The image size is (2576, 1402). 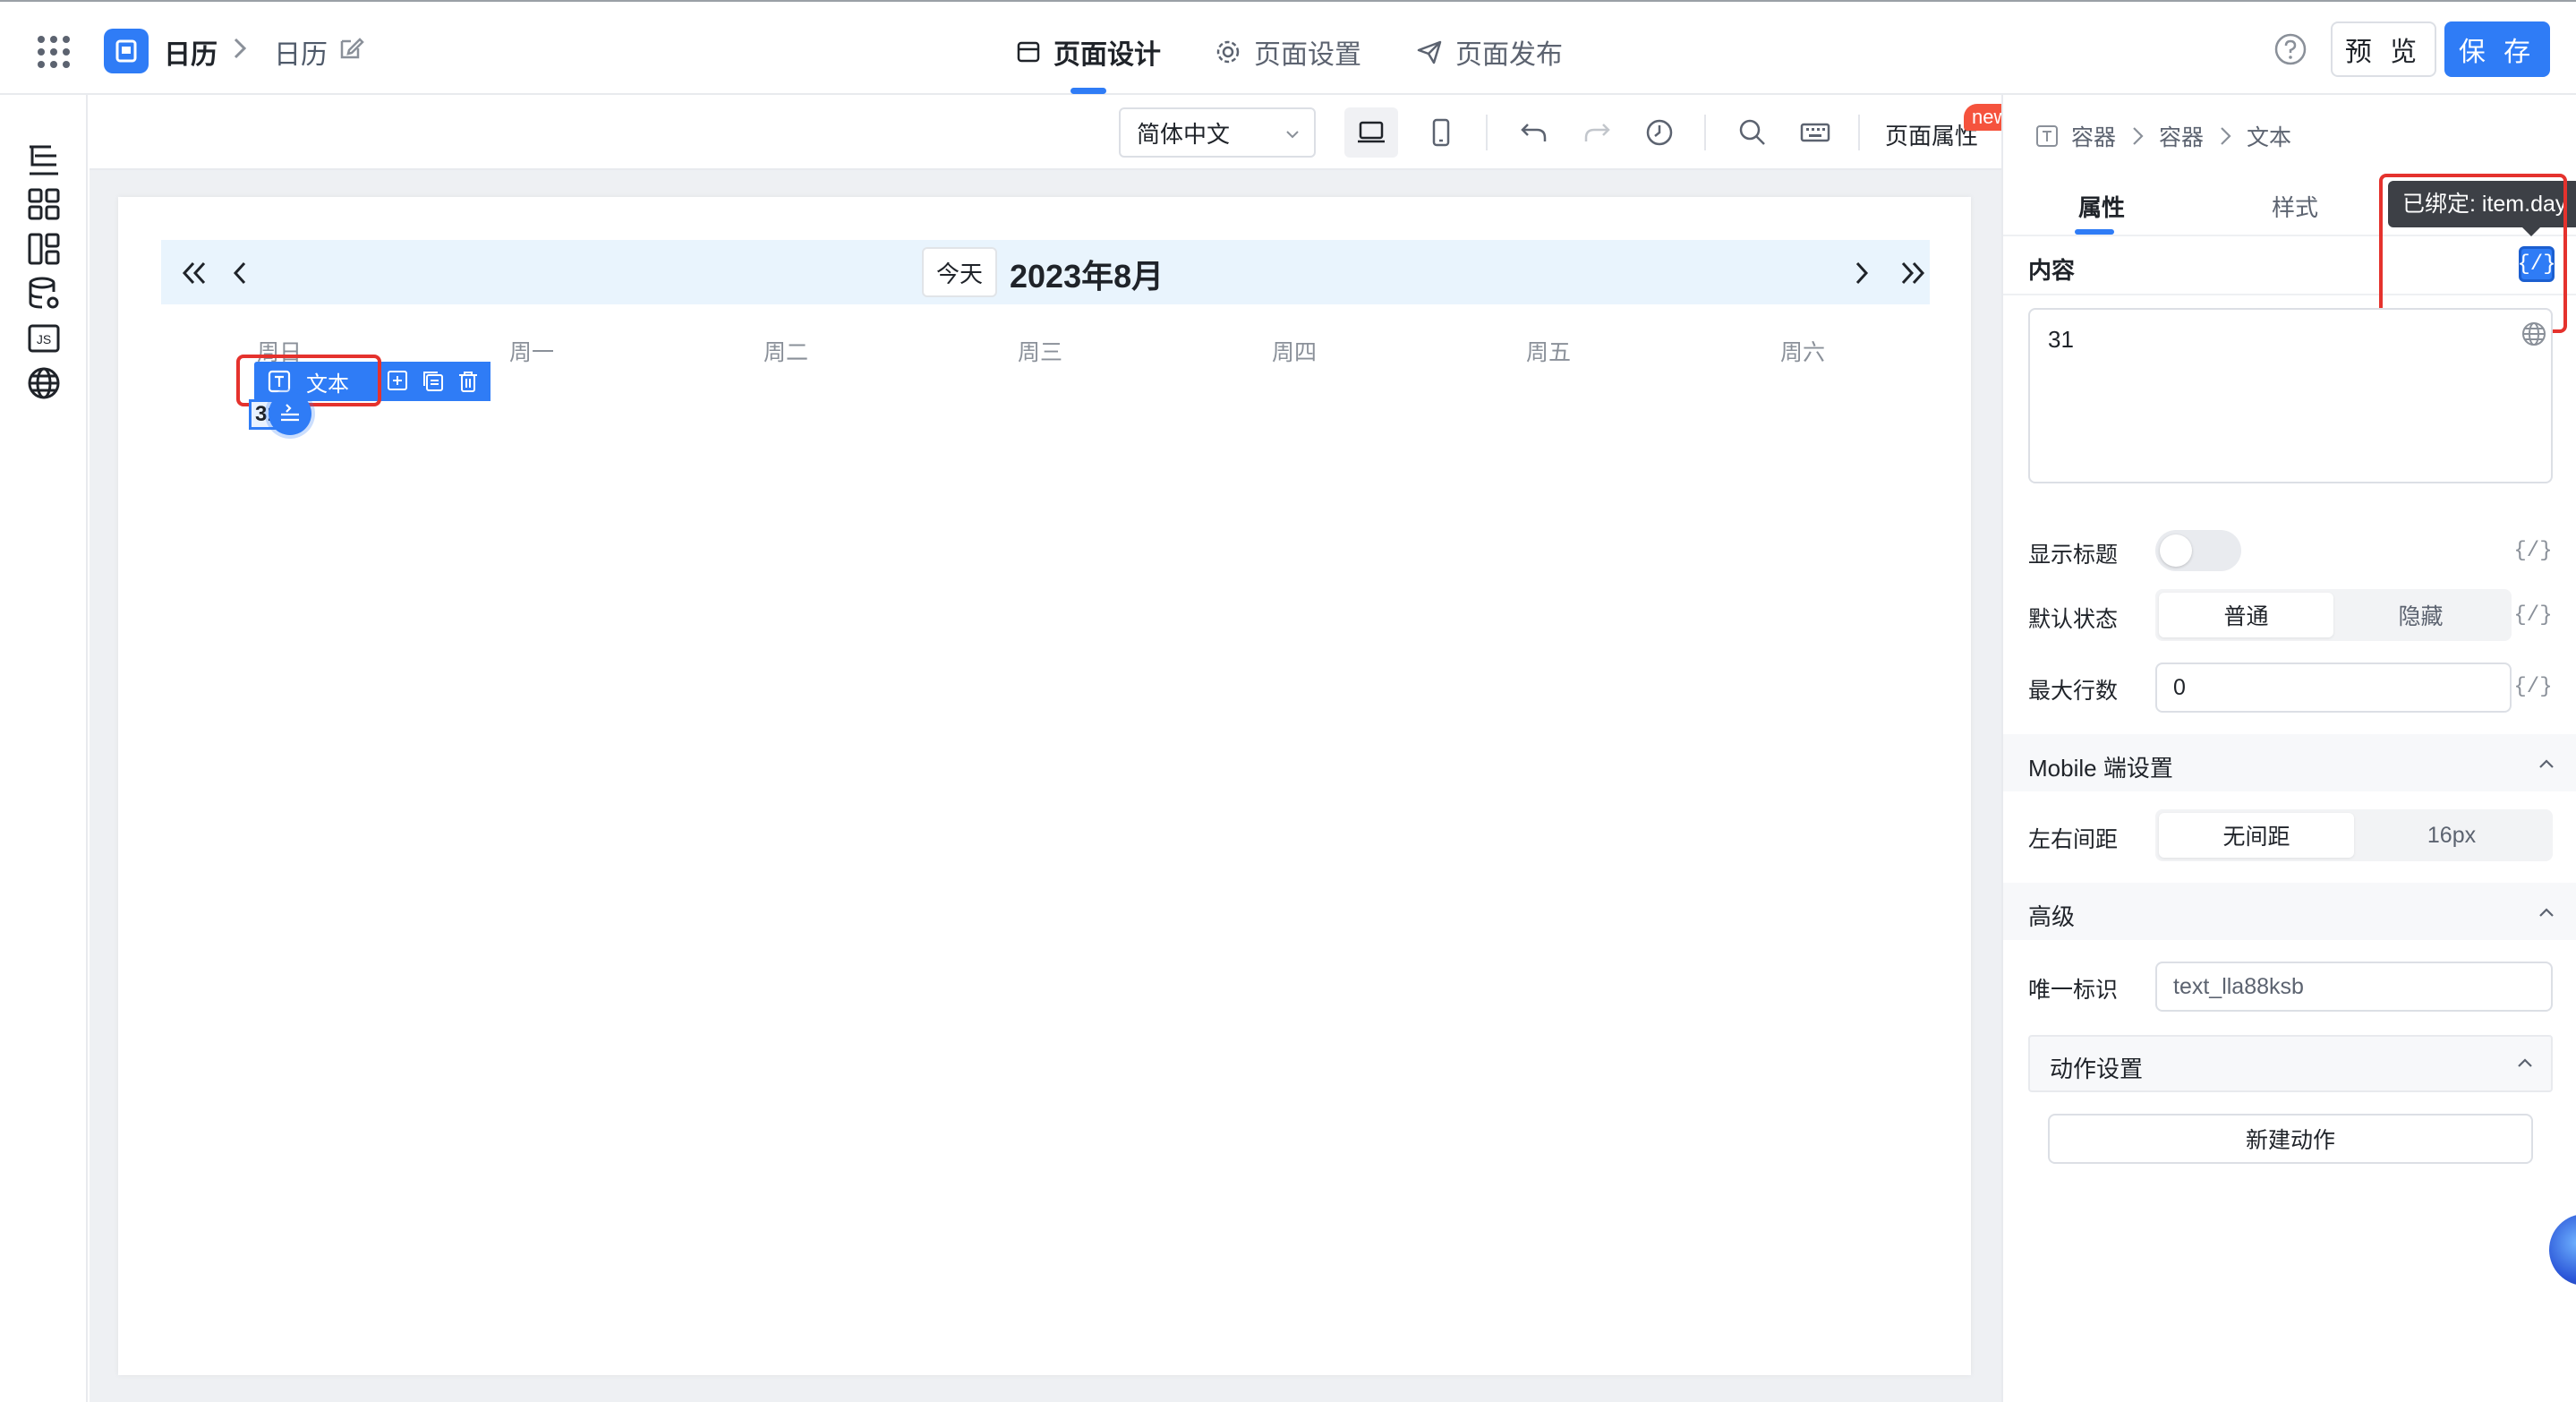 What do you see at coordinates (2094, 232) in the screenshot?
I see `active-tab-indicator` at bounding box center [2094, 232].